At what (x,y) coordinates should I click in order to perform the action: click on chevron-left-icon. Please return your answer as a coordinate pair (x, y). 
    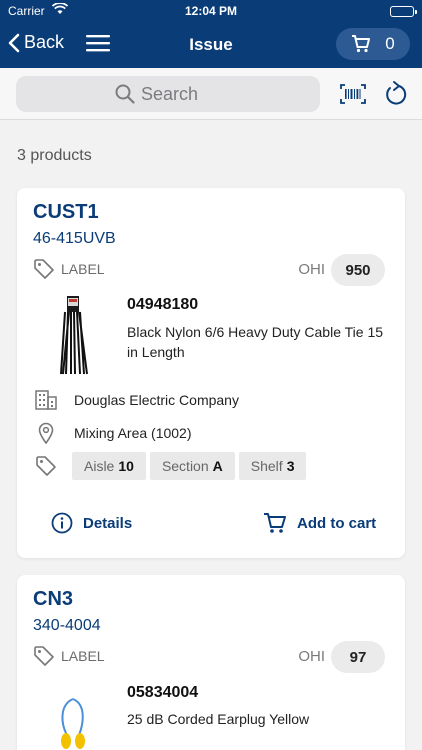
    Looking at the image, I should click on (14, 42).